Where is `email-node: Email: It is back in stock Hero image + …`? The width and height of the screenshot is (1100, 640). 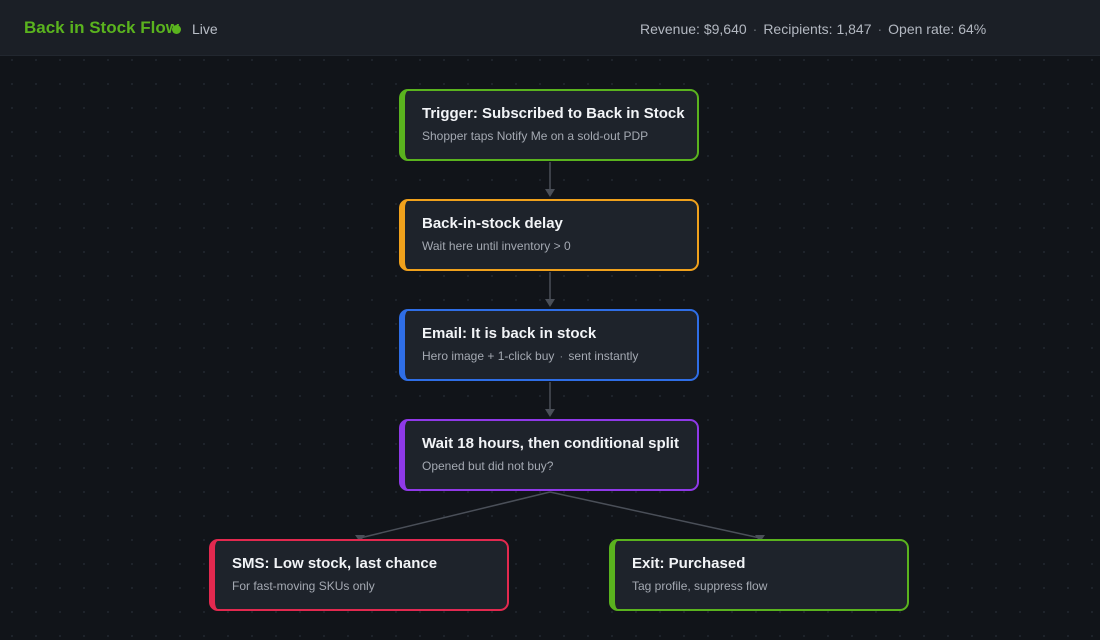 email-node: Email: It is back in stock Hero image + … is located at coordinates (549, 345).